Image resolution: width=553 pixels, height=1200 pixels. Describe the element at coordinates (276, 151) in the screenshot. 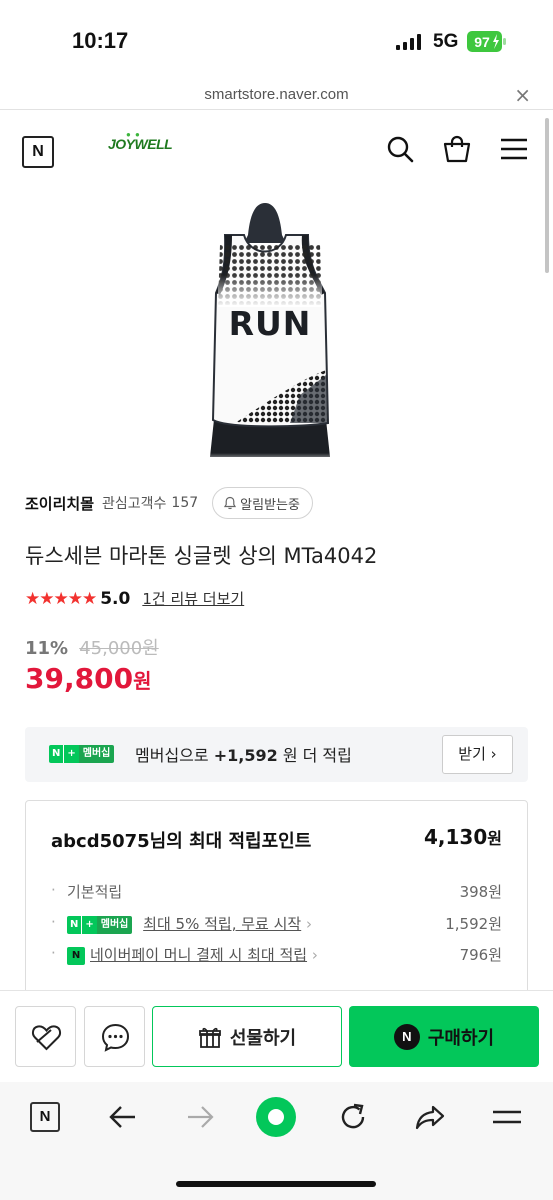

I see `store-header: N ● ● JOYWELL` at that location.